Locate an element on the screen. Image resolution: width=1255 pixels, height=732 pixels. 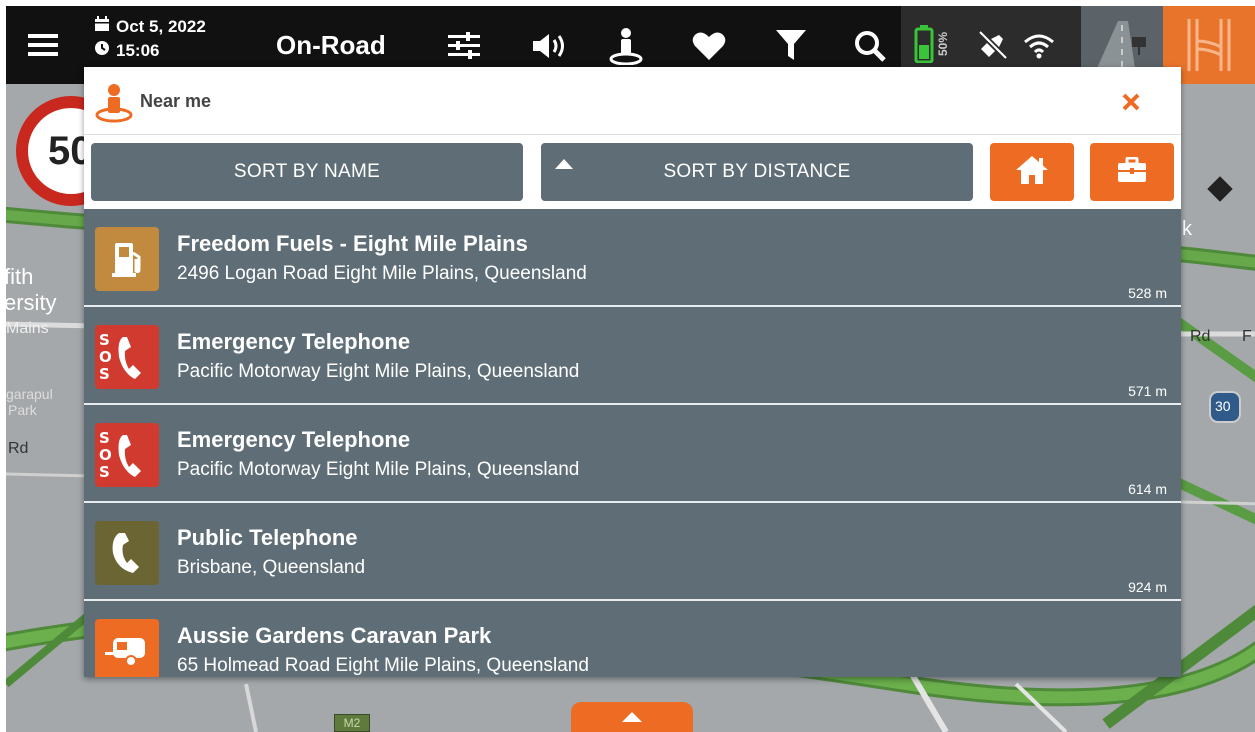
m2-shield: M2 is located at coordinates (352, 723).